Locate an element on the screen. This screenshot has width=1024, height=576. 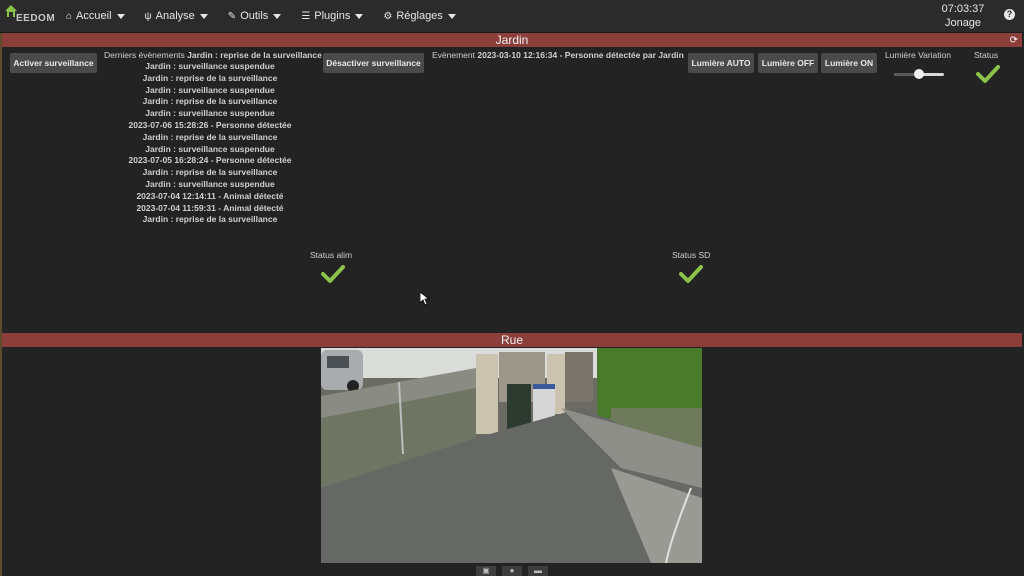
events-first: Jardin : reprise de la surveillance is located at coordinates (254, 55).